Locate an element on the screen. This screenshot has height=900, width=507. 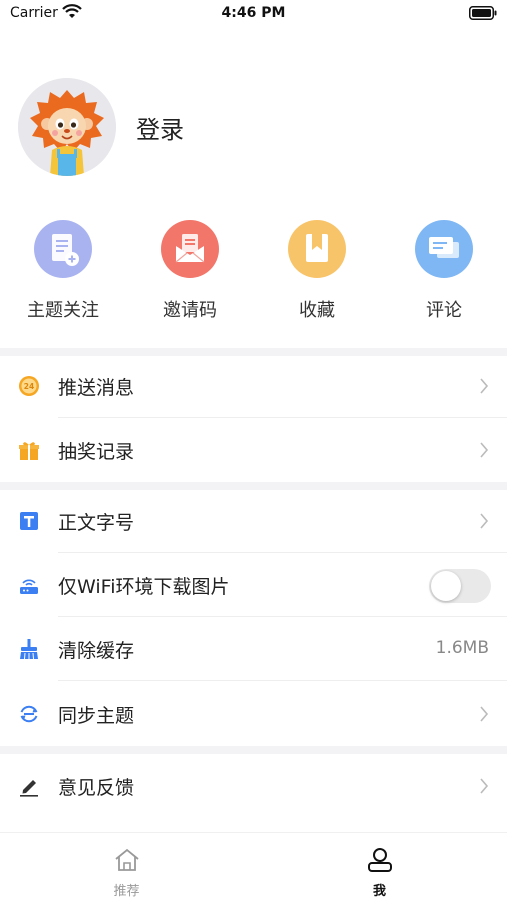
row-label: 推送消息 is located at coordinates (96, 388).